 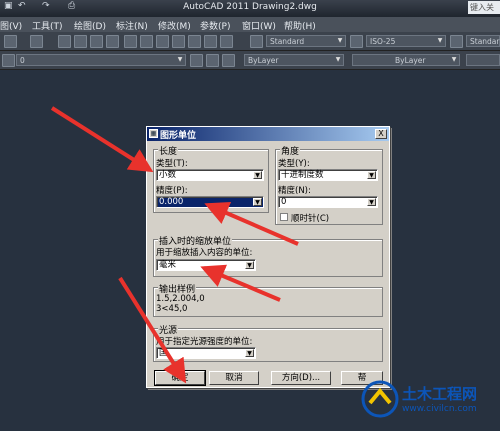 I want to click on angle-type-value: 十进制度数, so click(x=302, y=175).